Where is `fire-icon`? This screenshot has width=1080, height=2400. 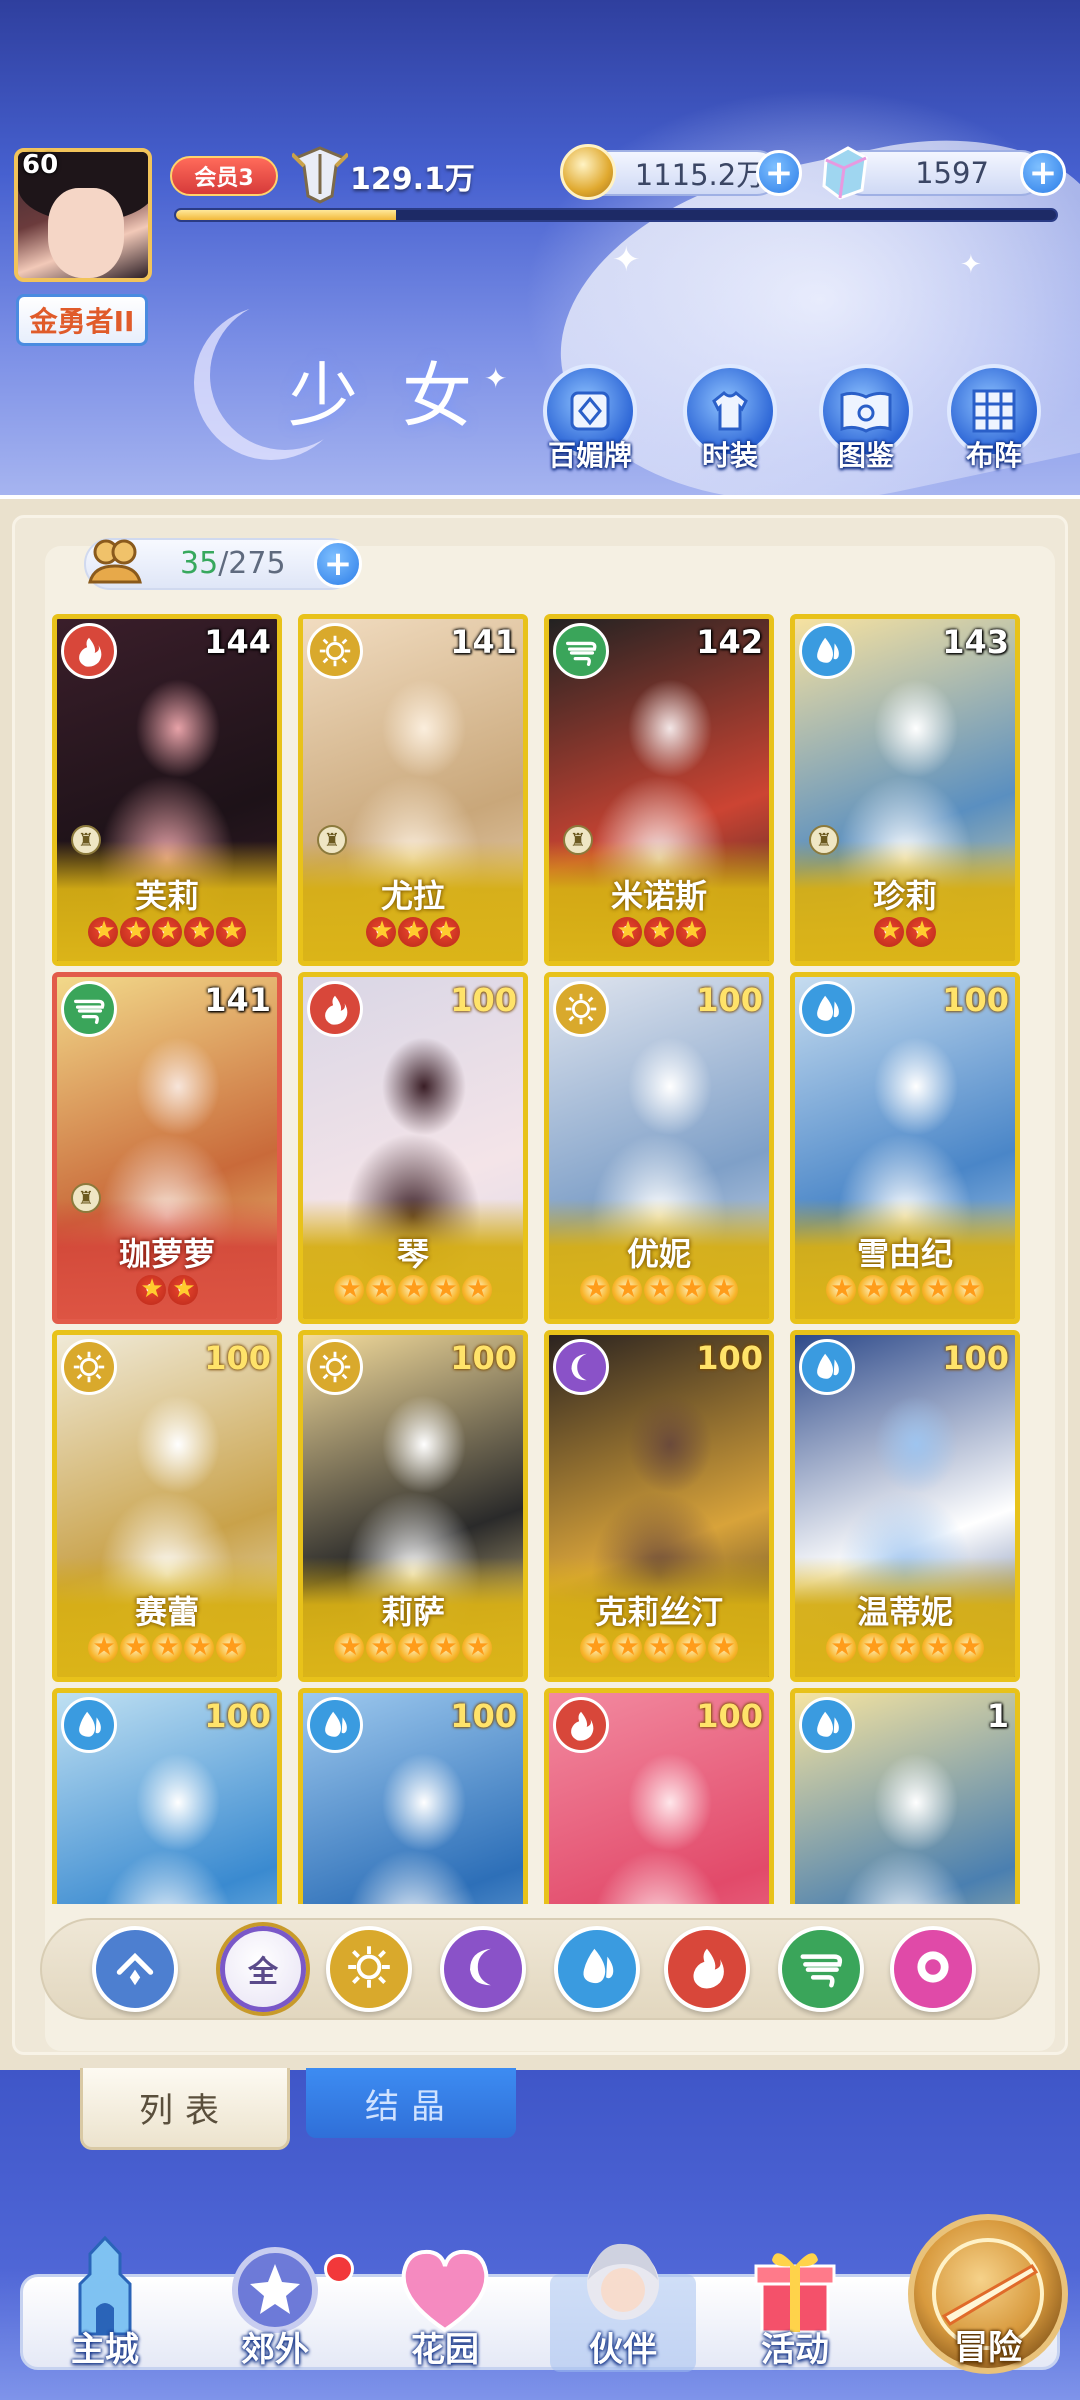
fire-icon is located at coordinates (707, 1969).